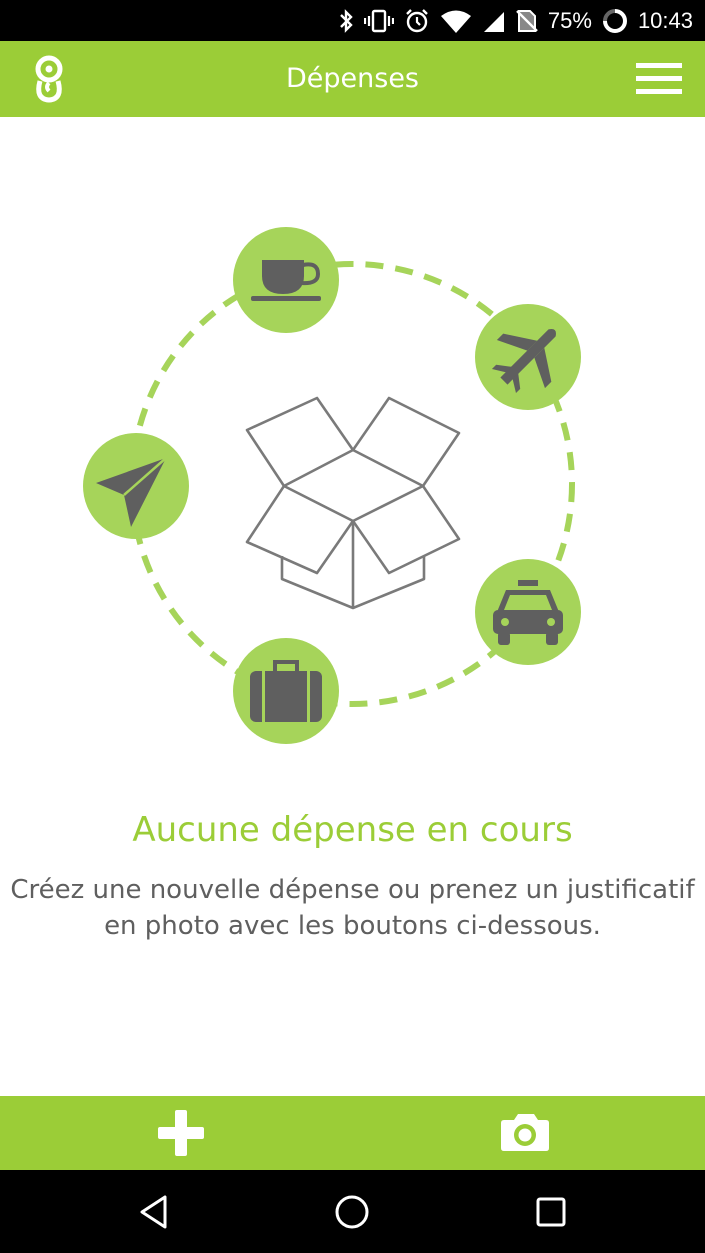  What do you see at coordinates (528, 357) in the screenshot?
I see `airplane-icon` at bounding box center [528, 357].